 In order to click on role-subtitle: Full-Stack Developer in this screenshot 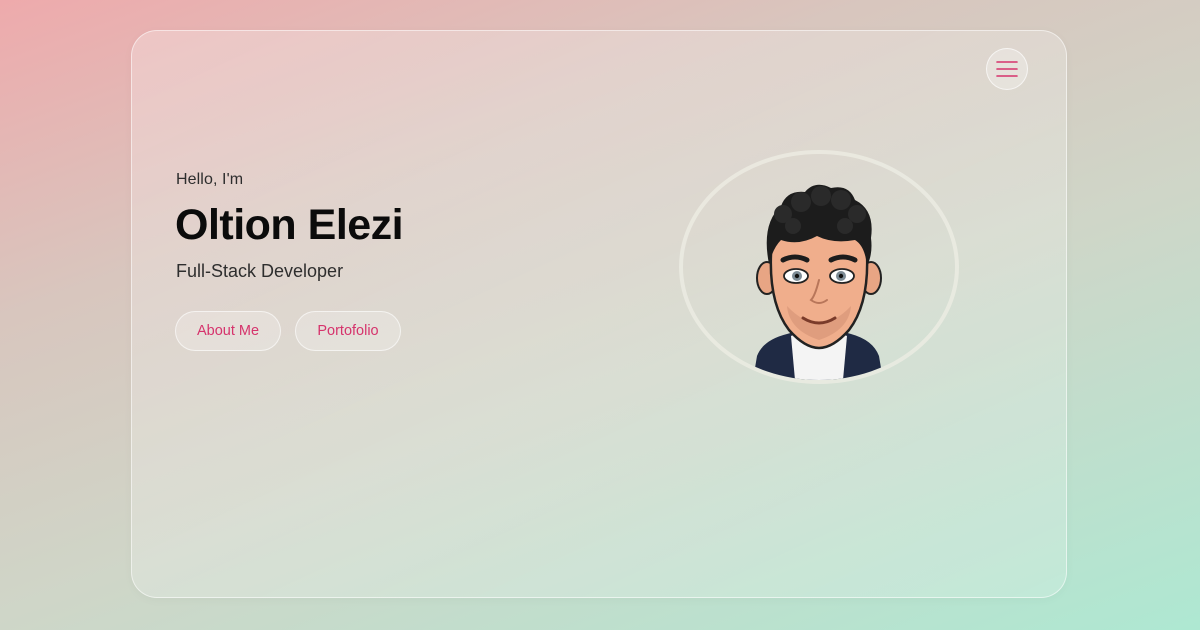, I will do `click(260, 271)`.